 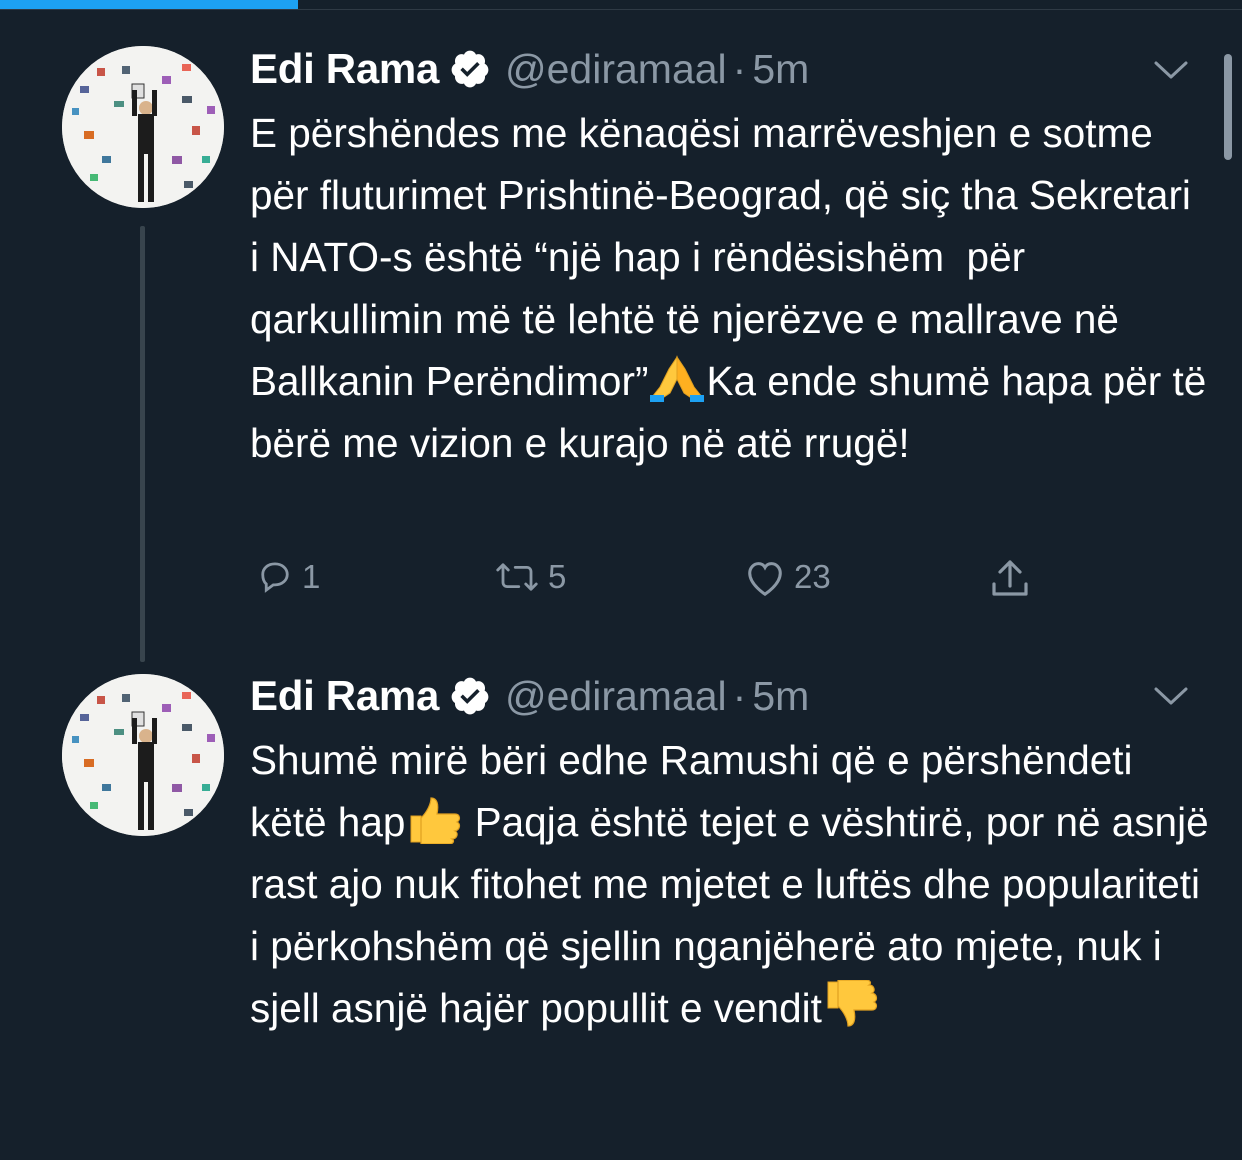 What do you see at coordinates (786, 577) in the screenshot?
I see `like-button: 23` at bounding box center [786, 577].